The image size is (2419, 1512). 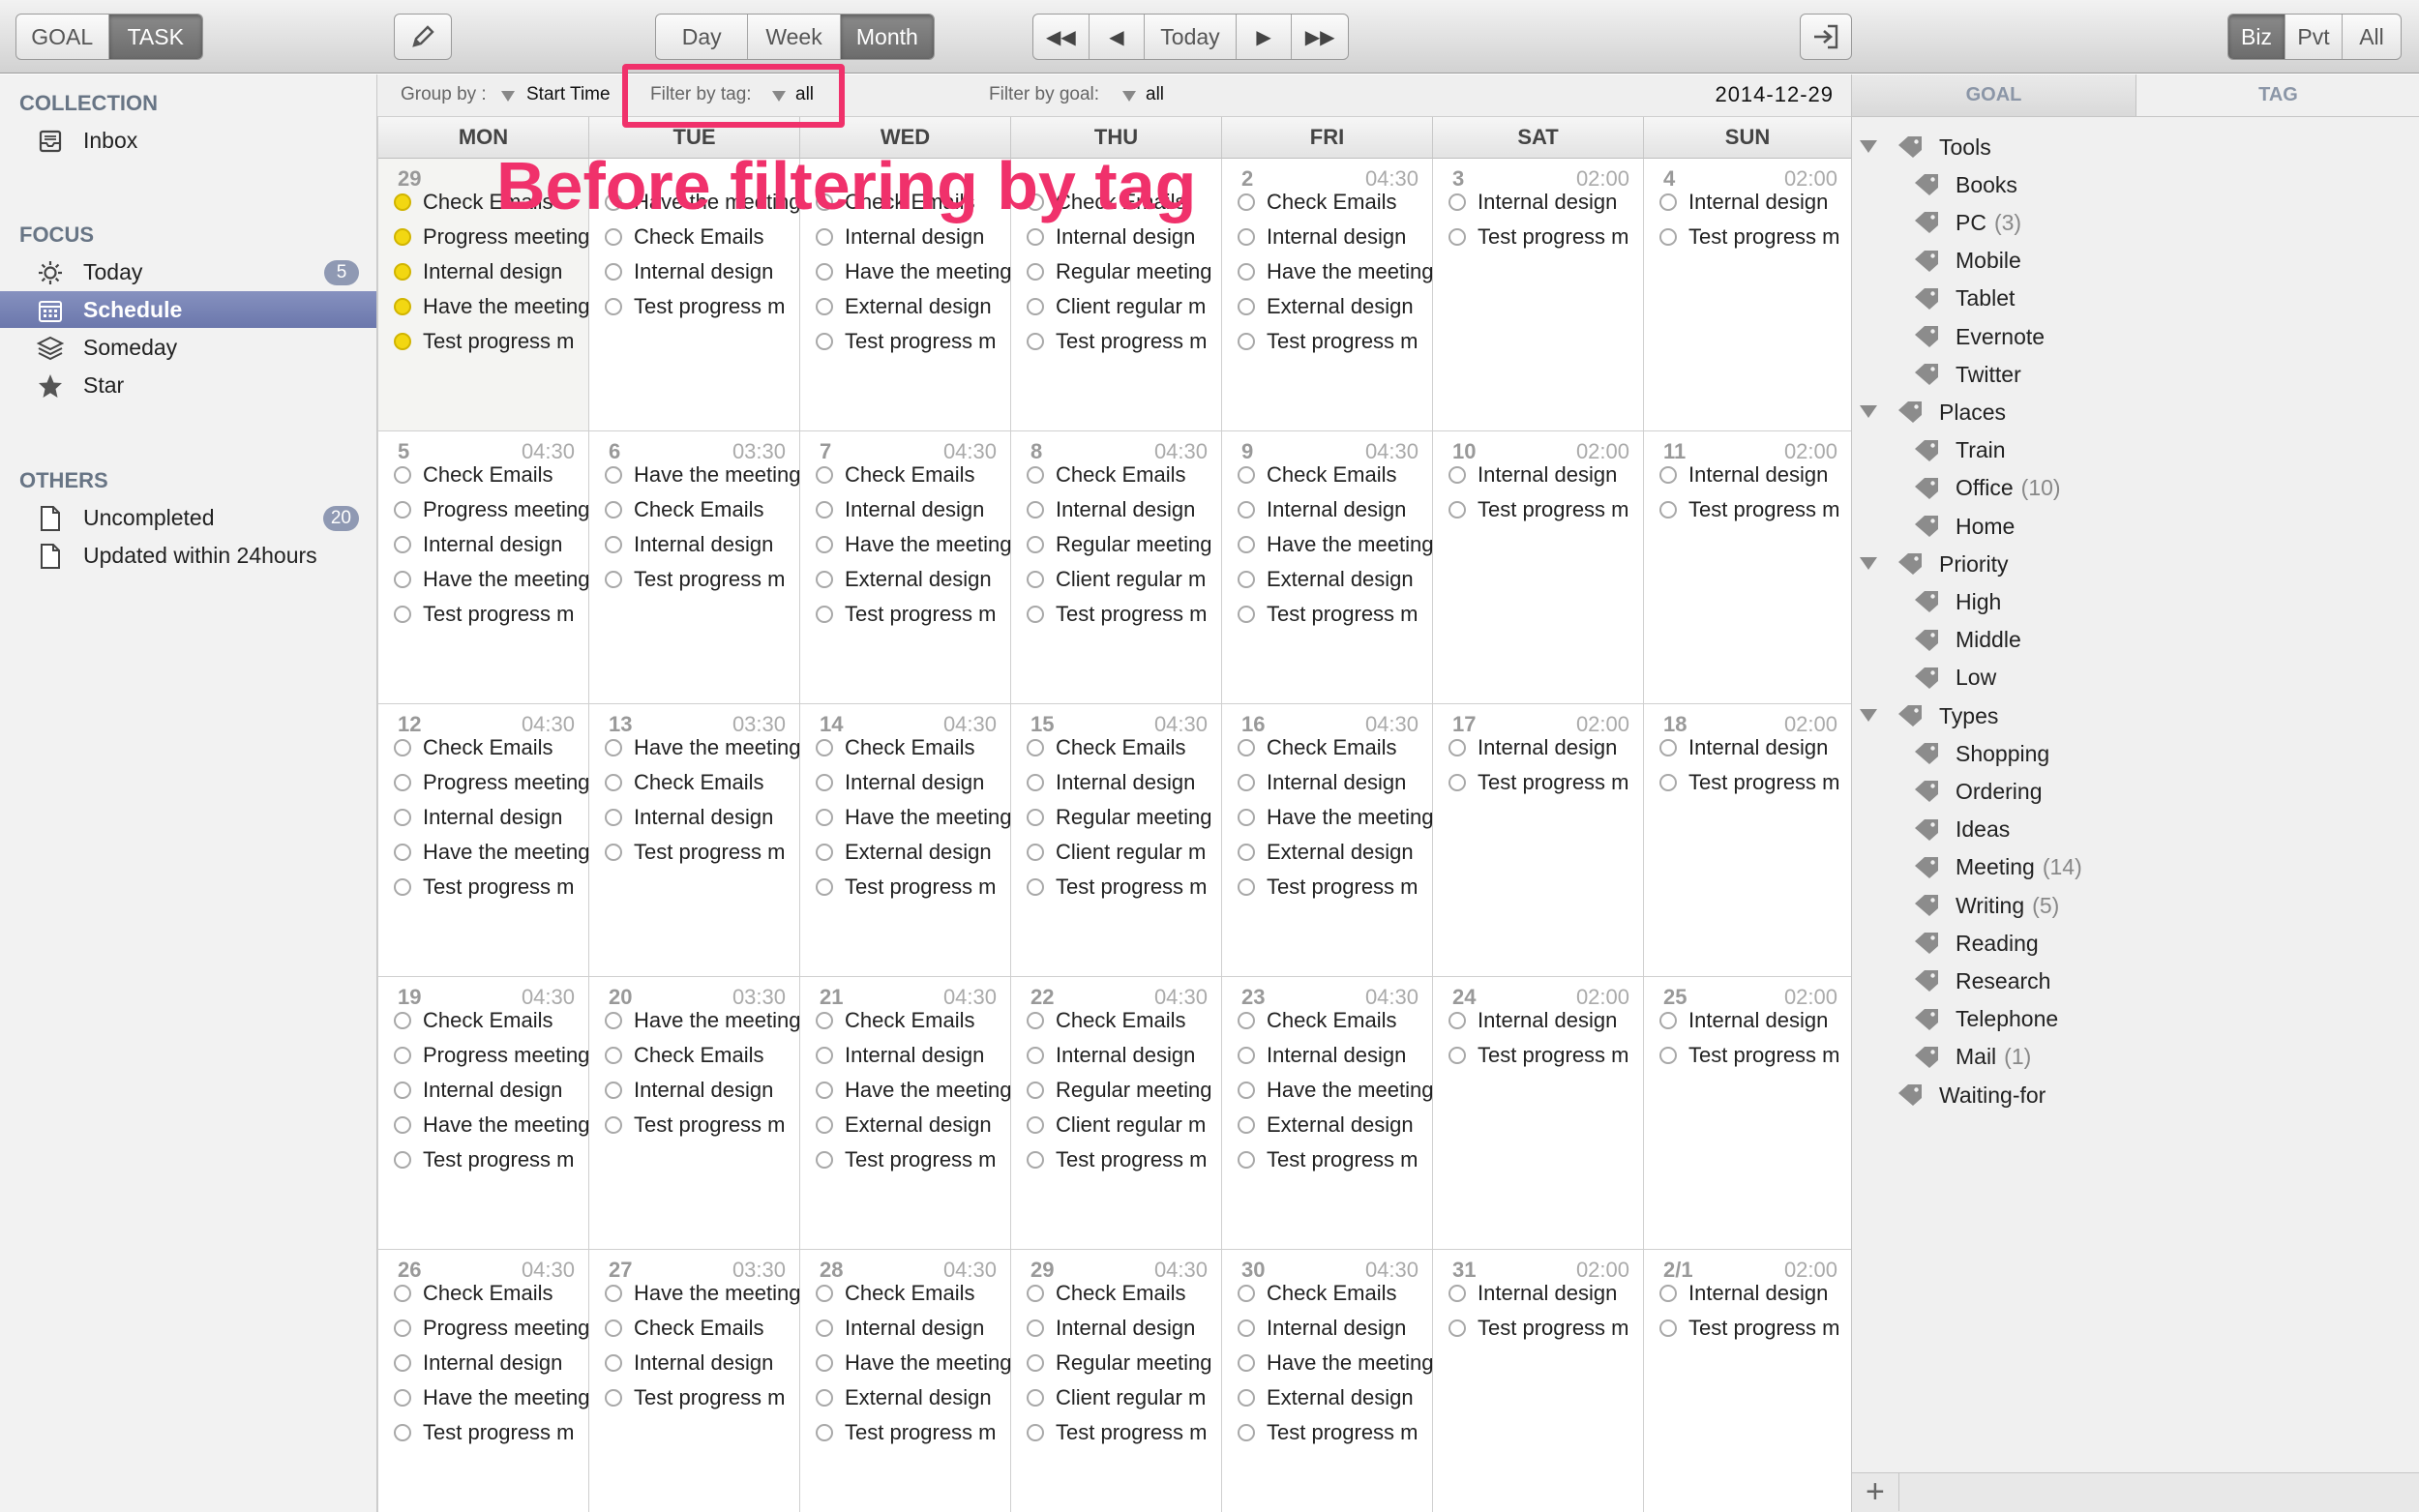 I want to click on day-cell: 31 02:00 Internal design Test progress m, so click(x=1539, y=1381).